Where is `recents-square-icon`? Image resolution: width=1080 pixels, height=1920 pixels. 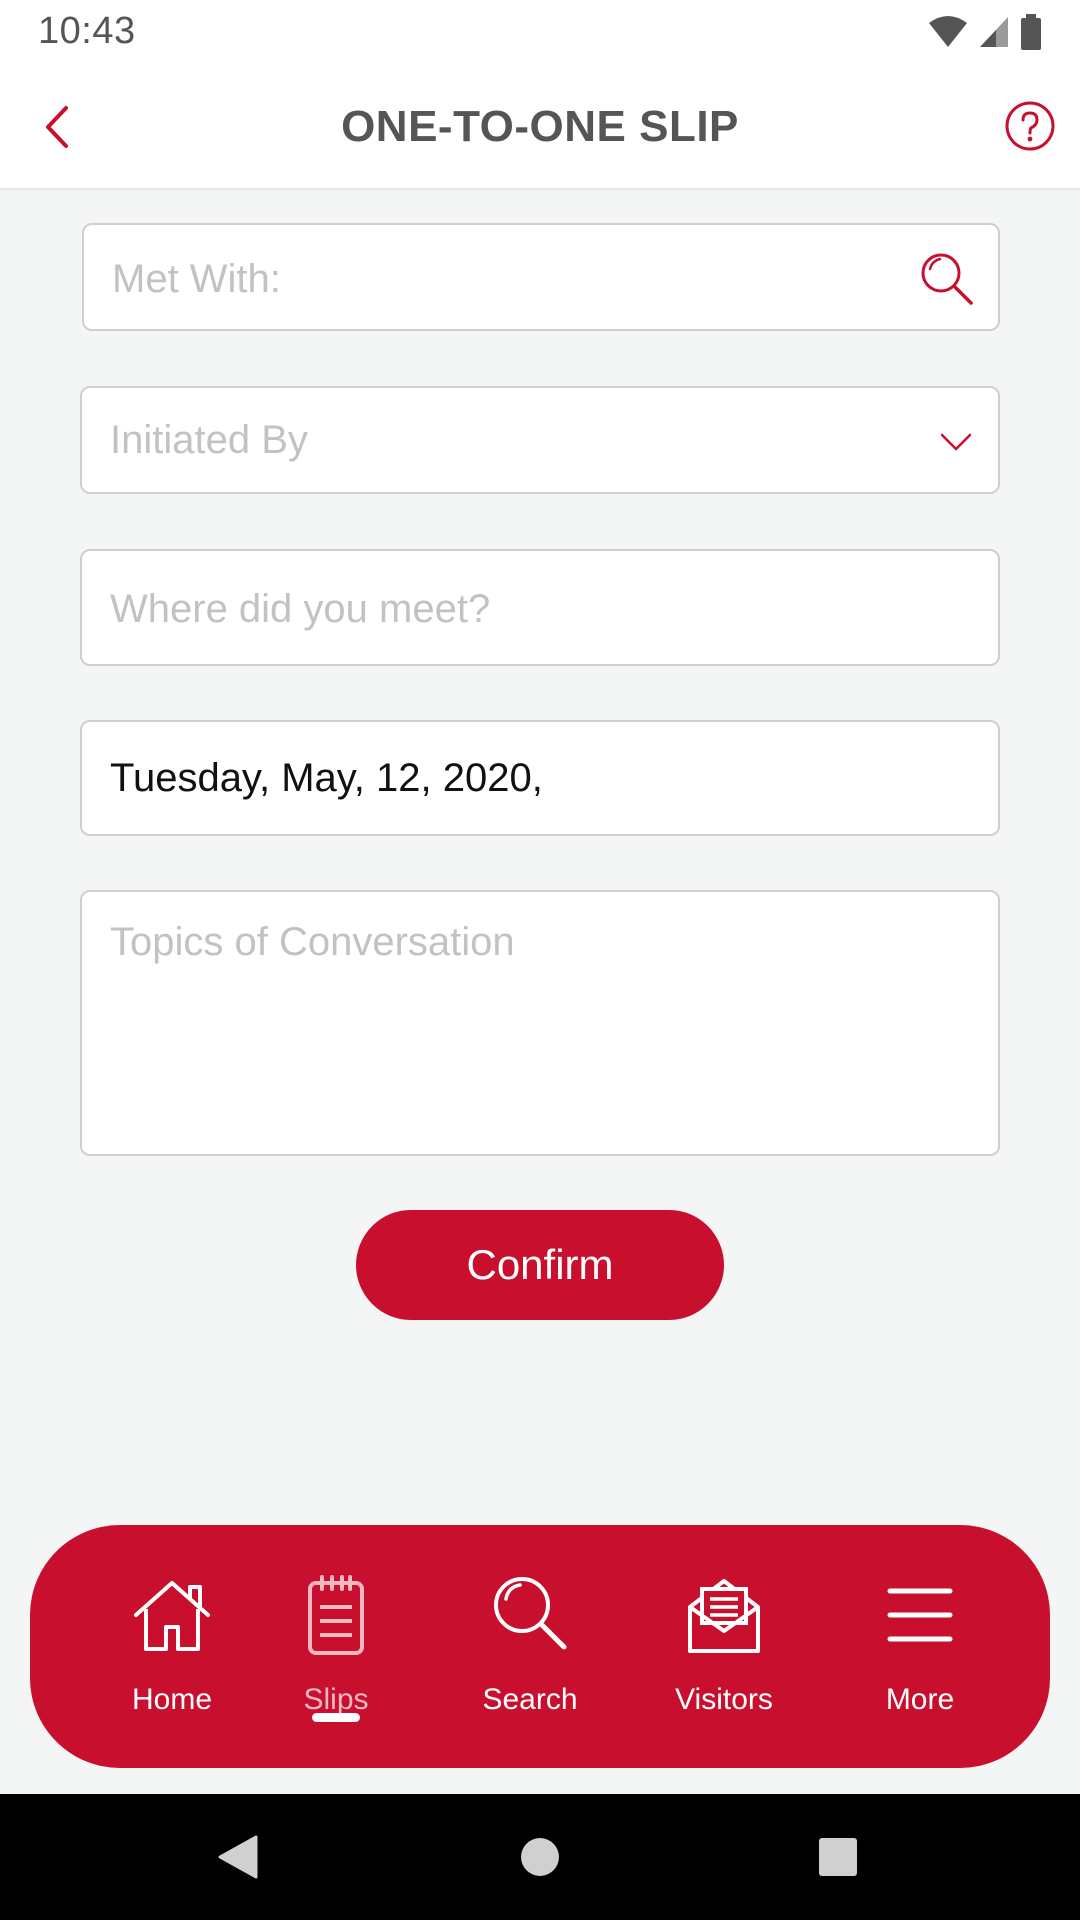 recents-square-icon is located at coordinates (838, 1857).